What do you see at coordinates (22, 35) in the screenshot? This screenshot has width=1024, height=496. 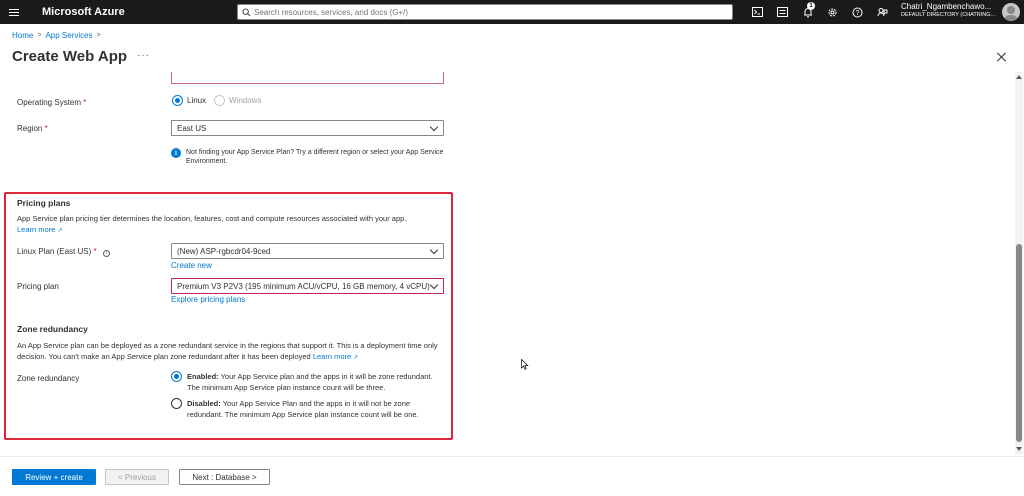 I see `breadcrumb-home: Home` at bounding box center [22, 35].